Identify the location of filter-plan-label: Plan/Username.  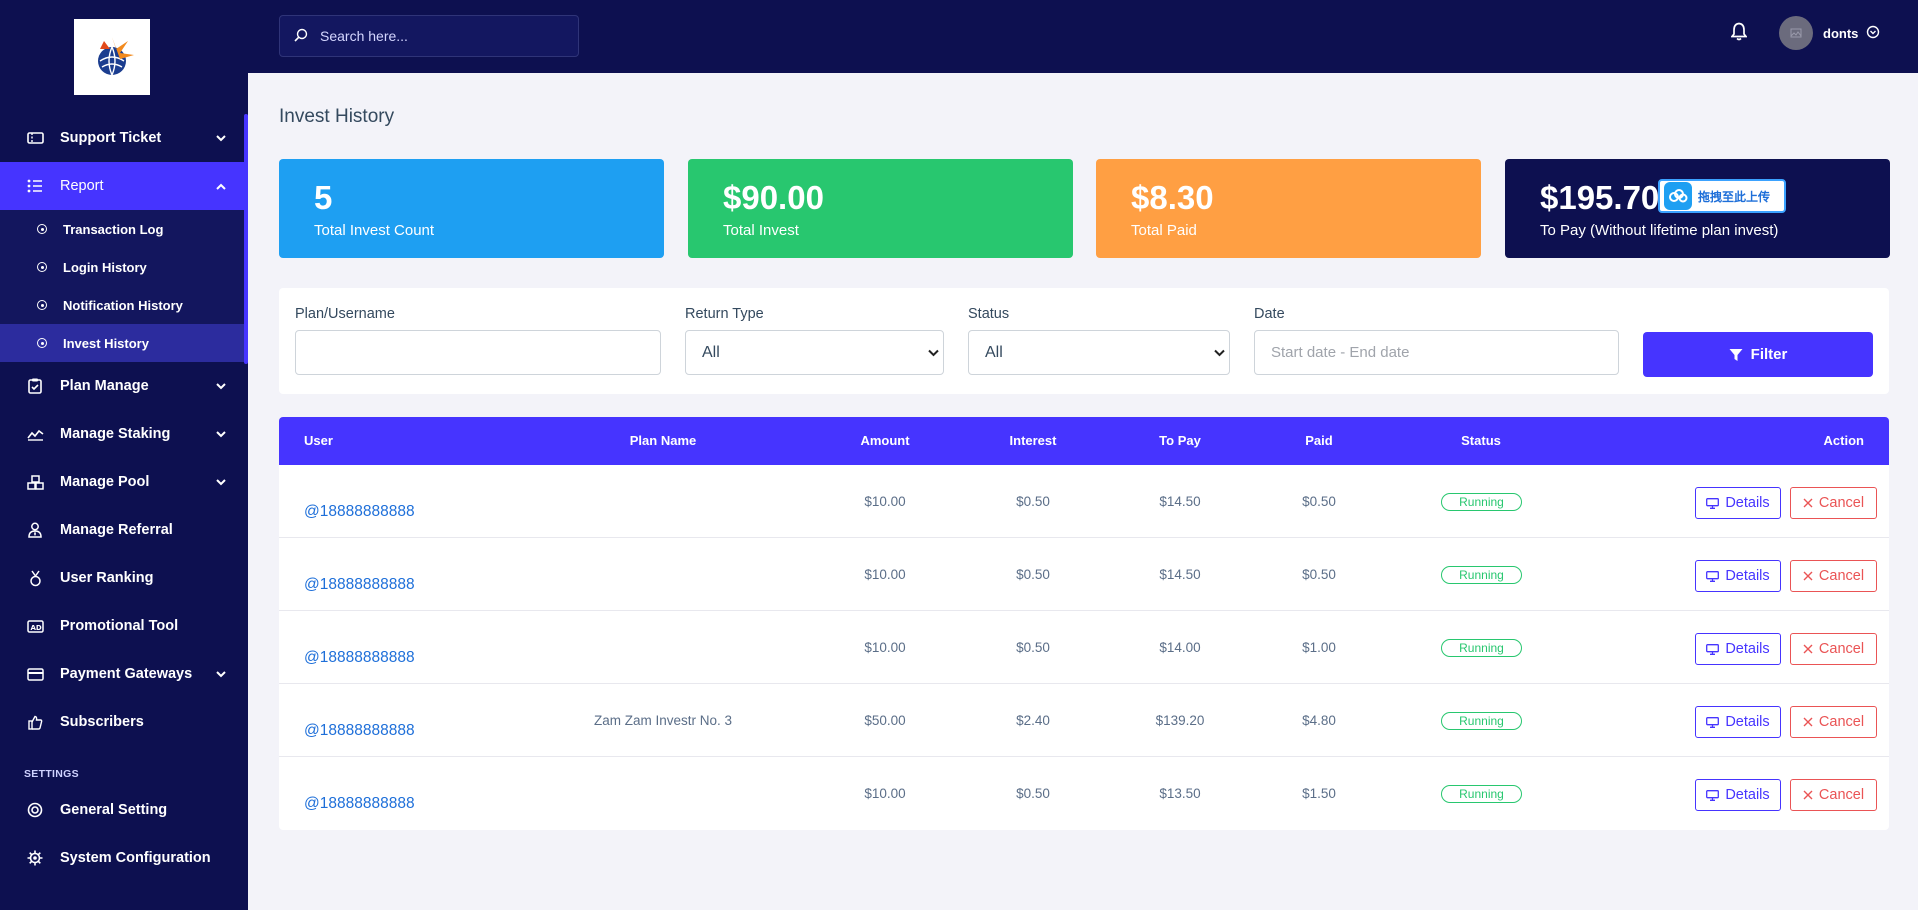
(345, 314).